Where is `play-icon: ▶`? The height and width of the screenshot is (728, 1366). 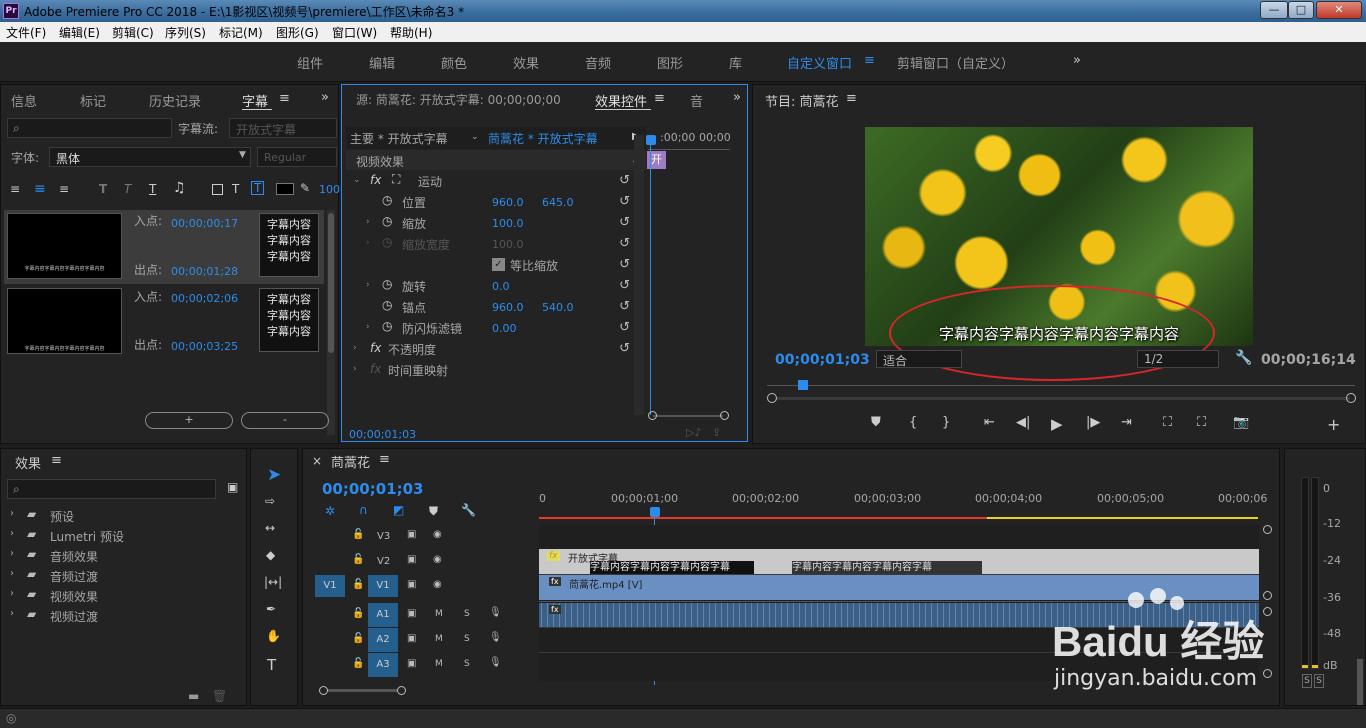
play-icon: ▶ is located at coordinates (1057, 424).